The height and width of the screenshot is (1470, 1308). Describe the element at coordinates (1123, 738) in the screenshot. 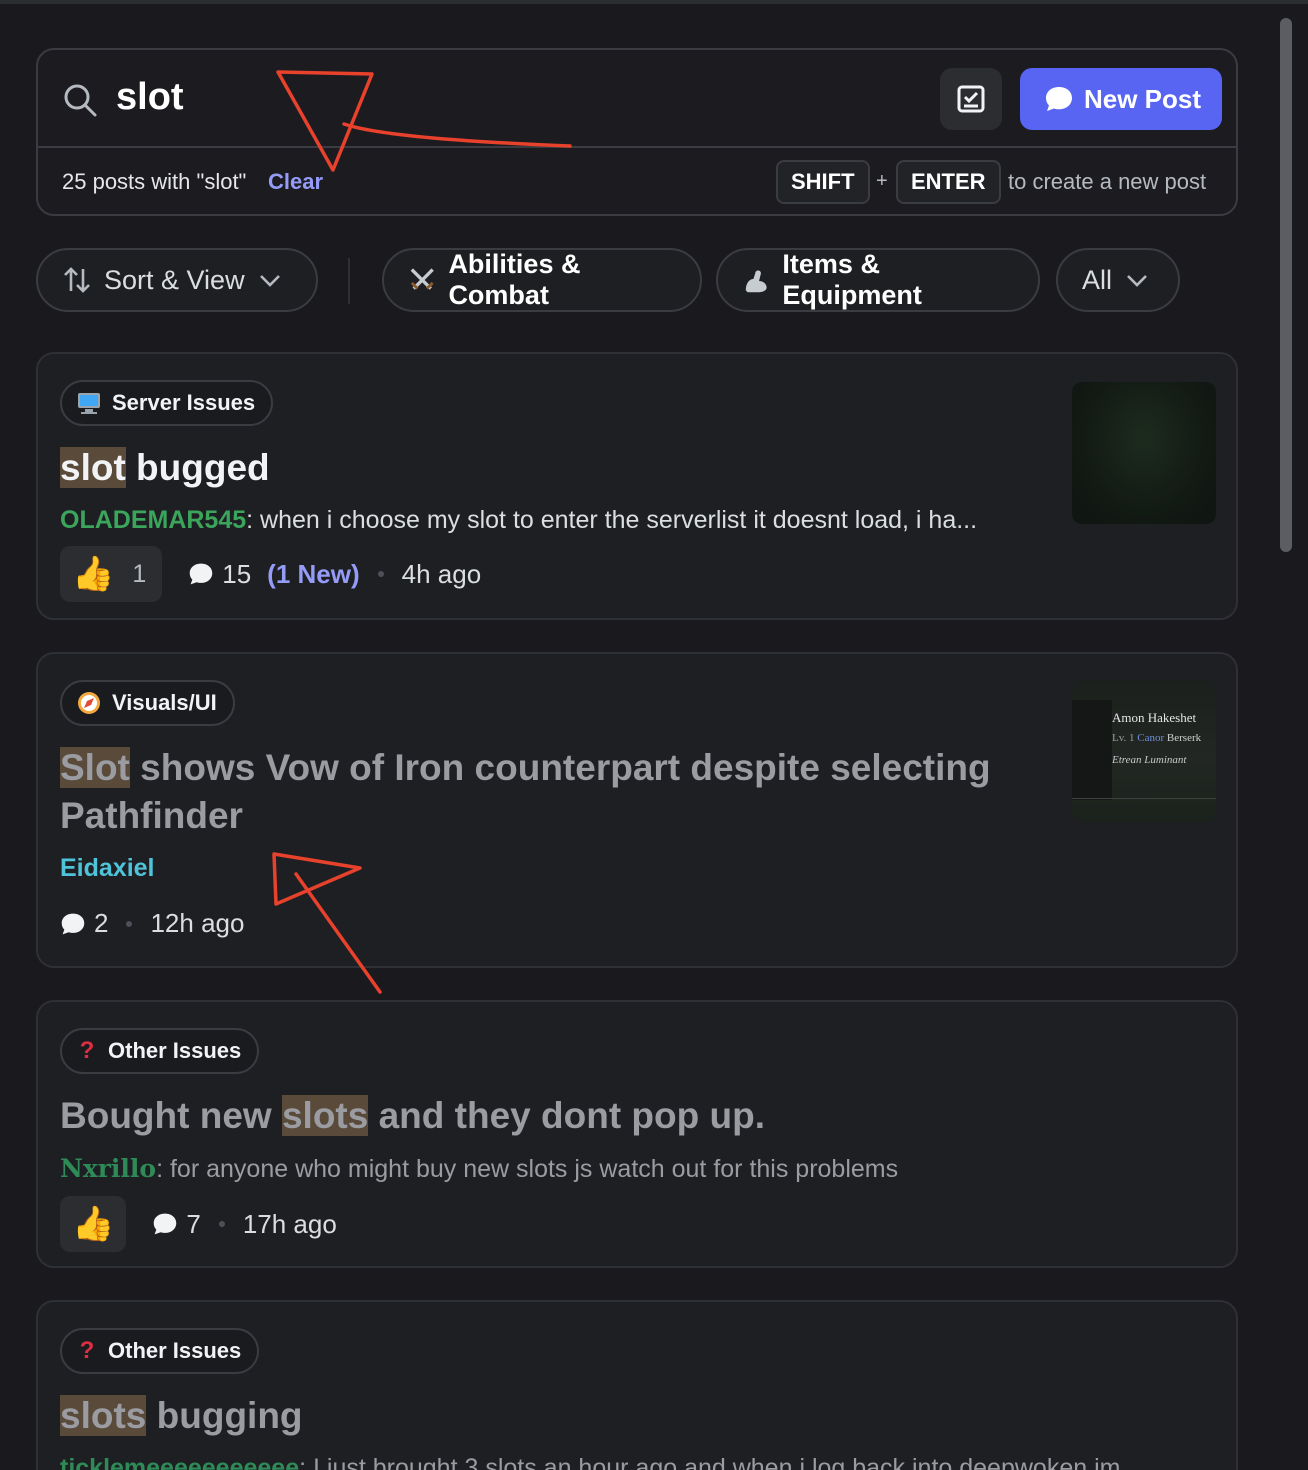

I see `thumbnail-level-prefix: Lv. 1` at that location.